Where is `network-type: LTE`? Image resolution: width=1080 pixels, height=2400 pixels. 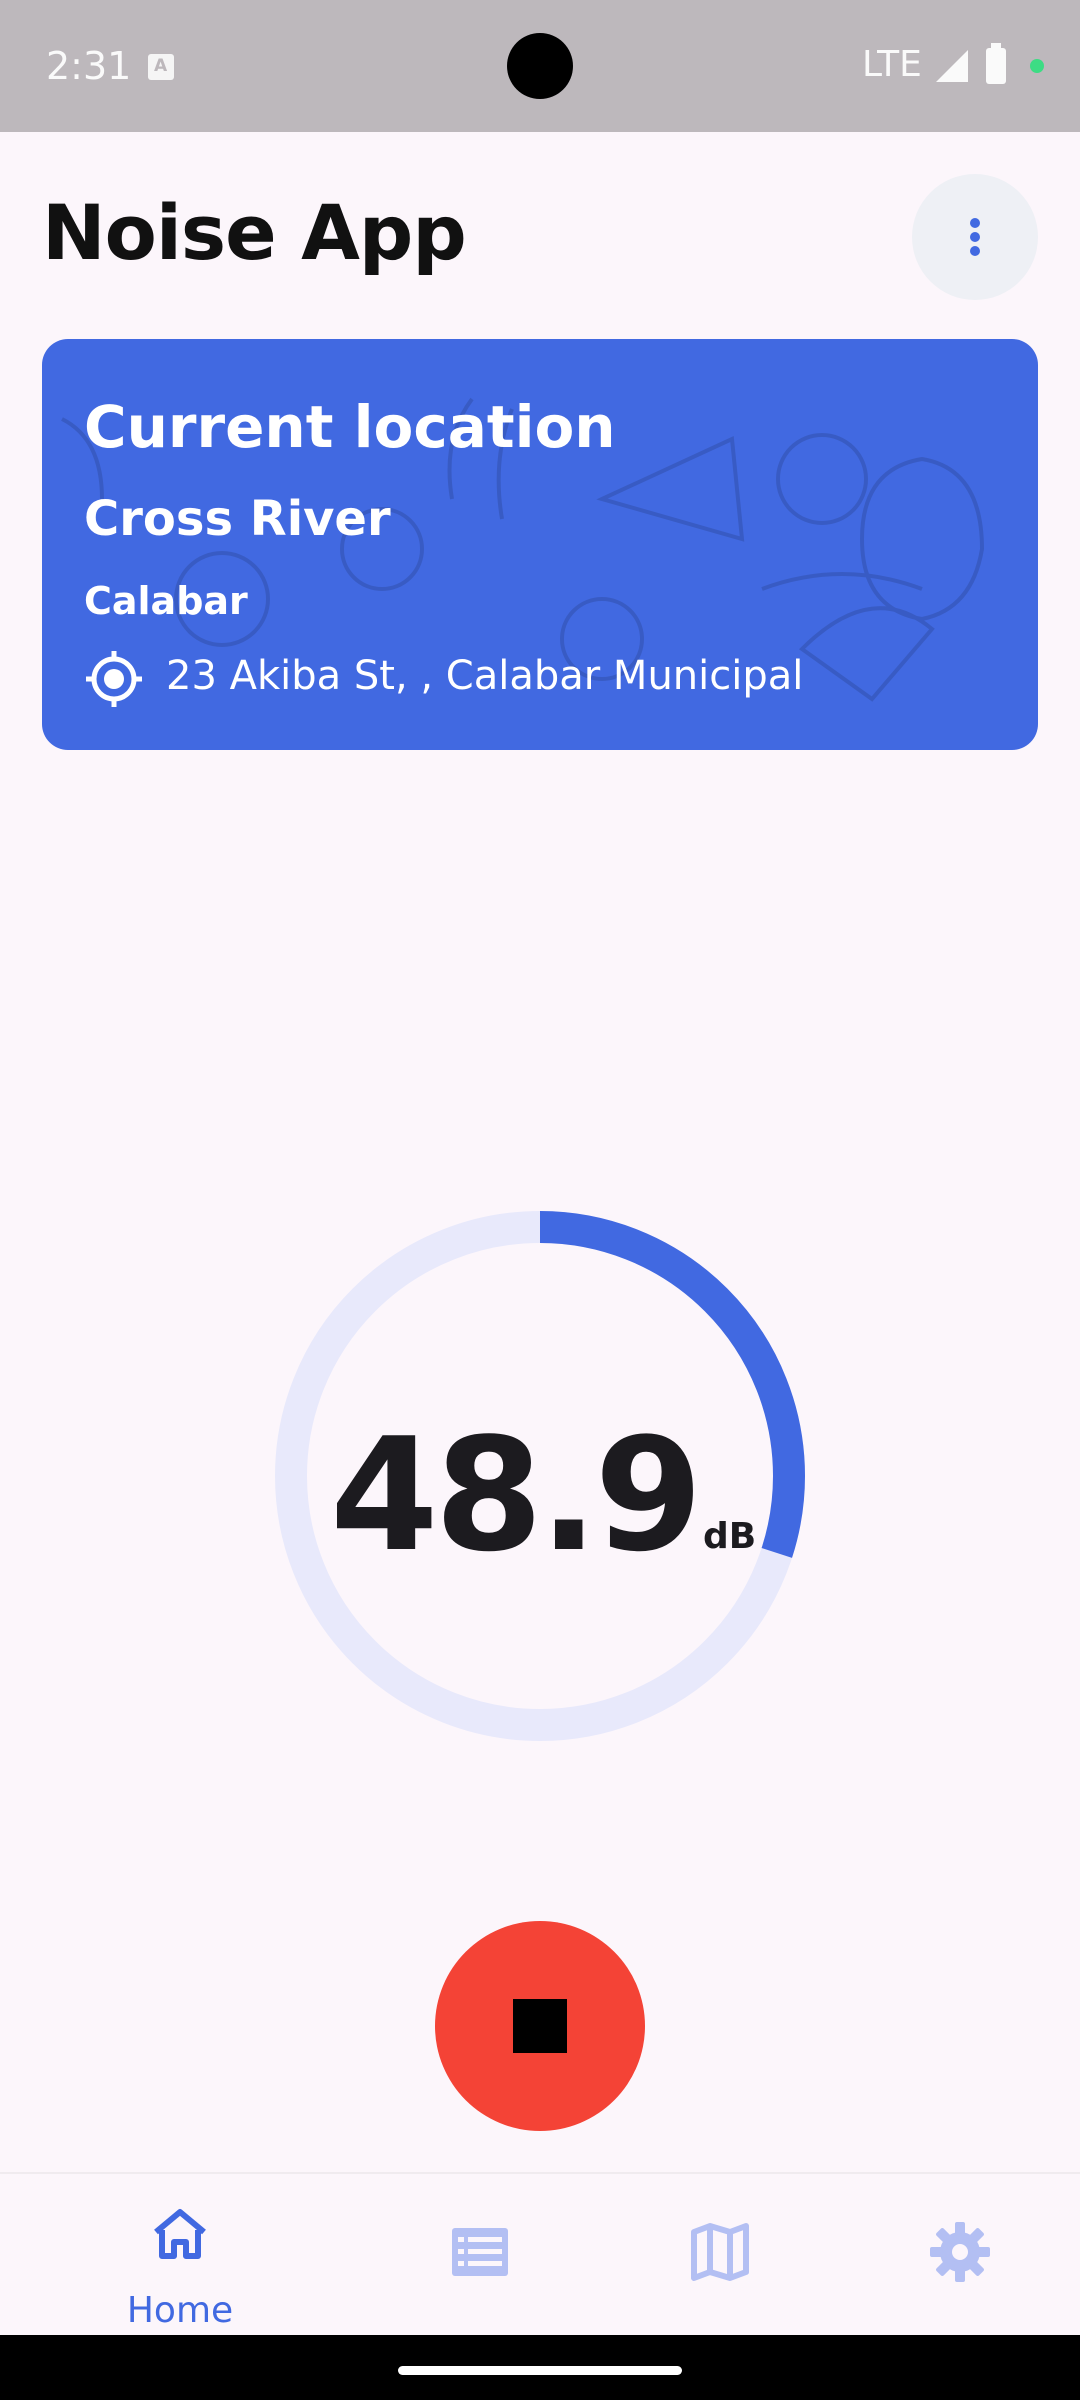 network-type: LTE is located at coordinates (892, 64).